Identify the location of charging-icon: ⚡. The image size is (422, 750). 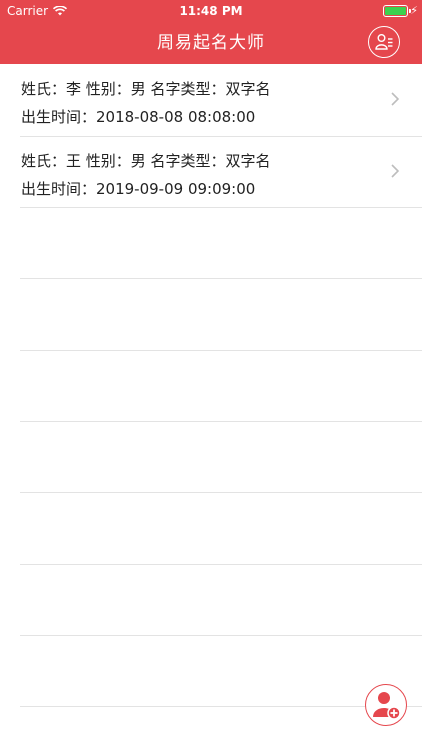
(414, 10).